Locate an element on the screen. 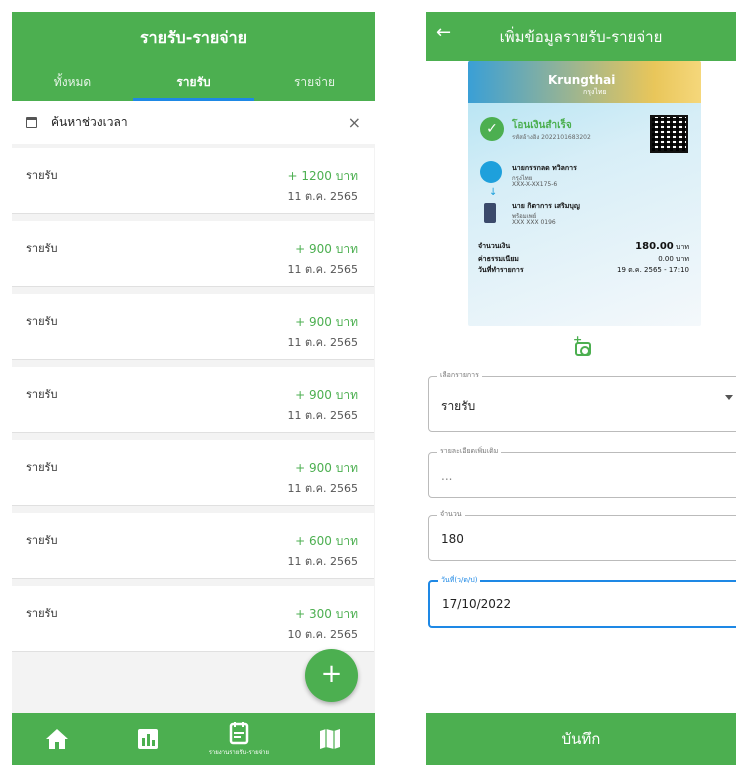  date-field-label: วันที่(ว/ด/ป) is located at coordinates (459, 580).